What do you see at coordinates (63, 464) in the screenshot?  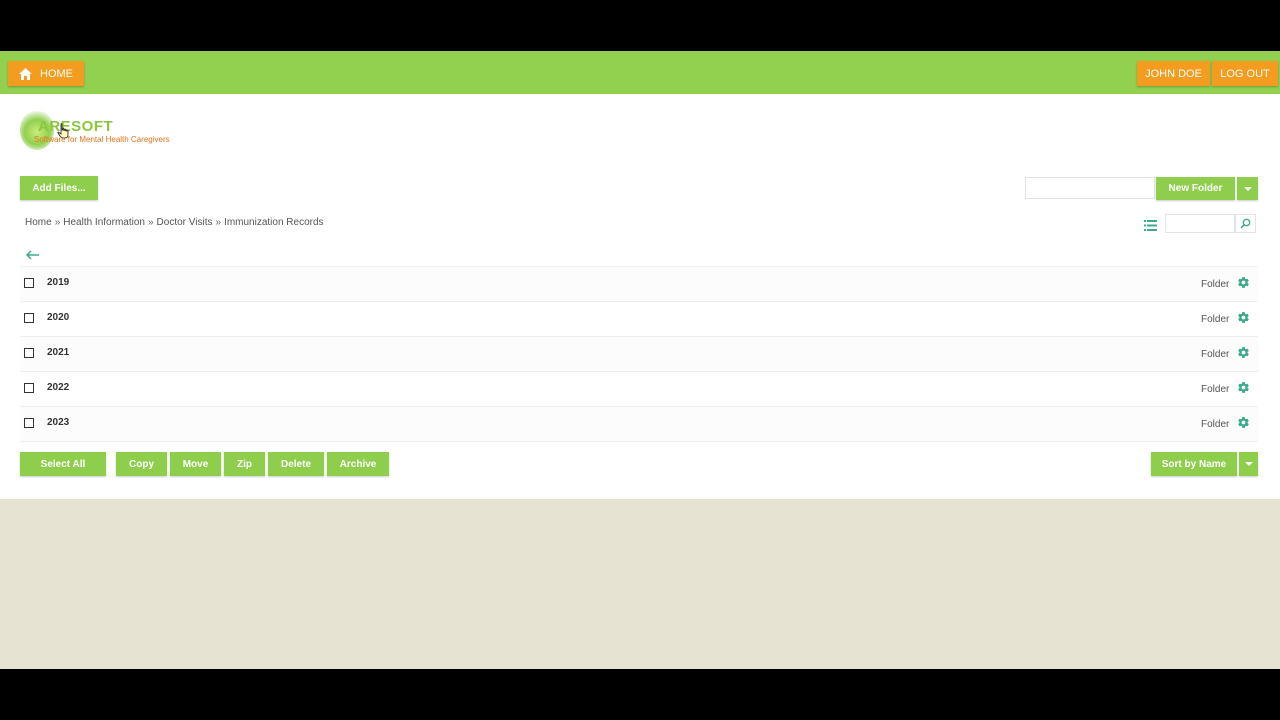 I see `select-all-button: Select All` at bounding box center [63, 464].